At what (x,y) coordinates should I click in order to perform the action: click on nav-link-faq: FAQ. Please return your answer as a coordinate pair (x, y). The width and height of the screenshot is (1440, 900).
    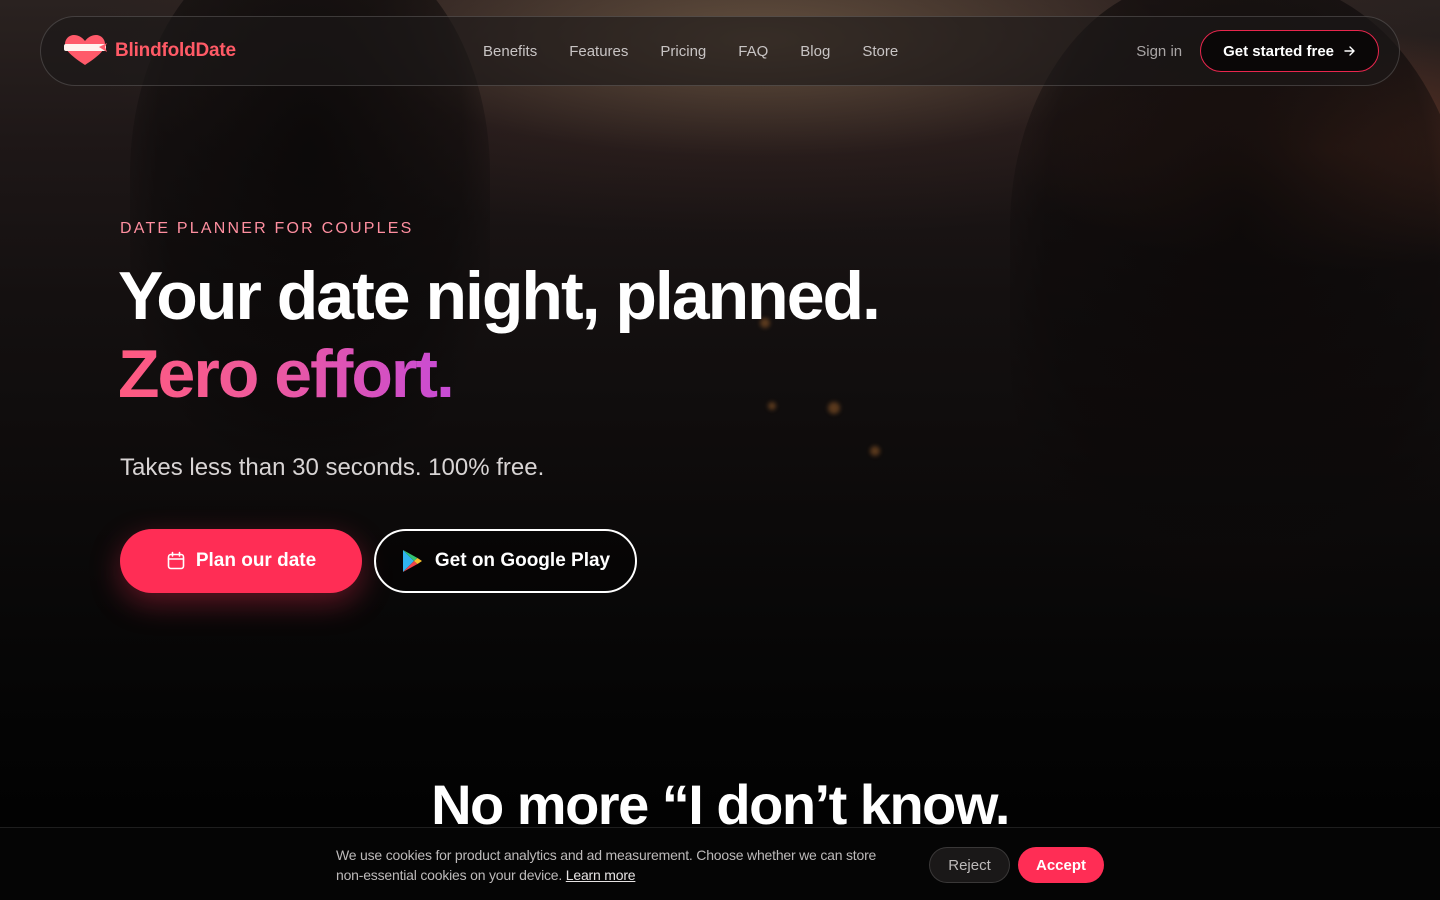
    Looking at the image, I should click on (753, 51).